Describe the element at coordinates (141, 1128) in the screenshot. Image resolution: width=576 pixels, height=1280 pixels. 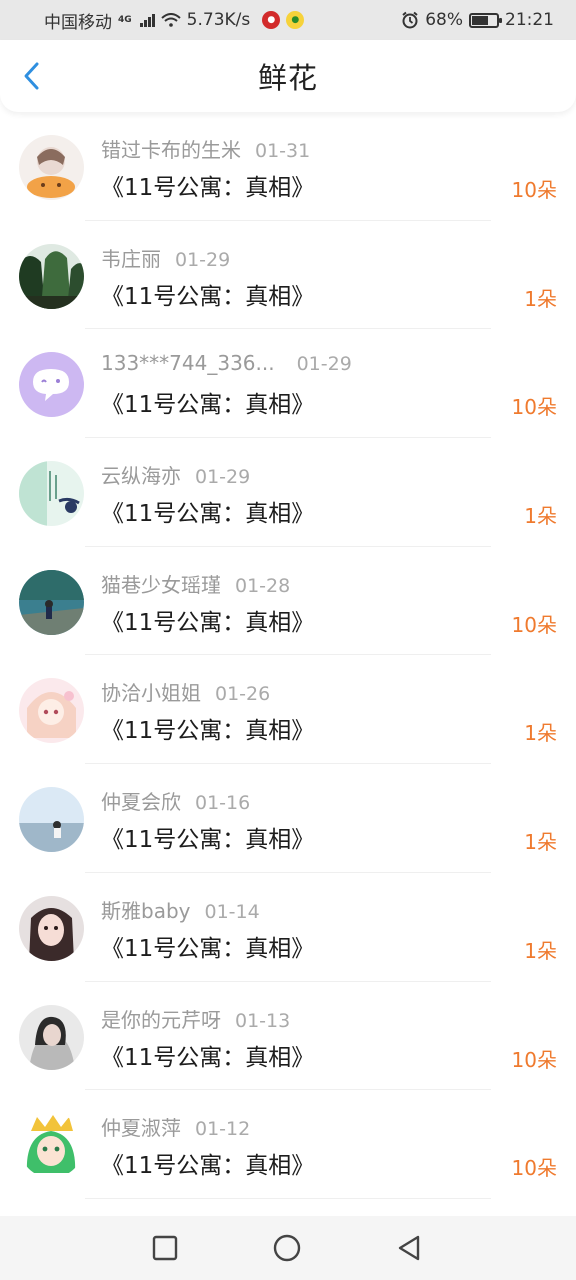
I see `sender-name: 仲夏淑萍` at that location.